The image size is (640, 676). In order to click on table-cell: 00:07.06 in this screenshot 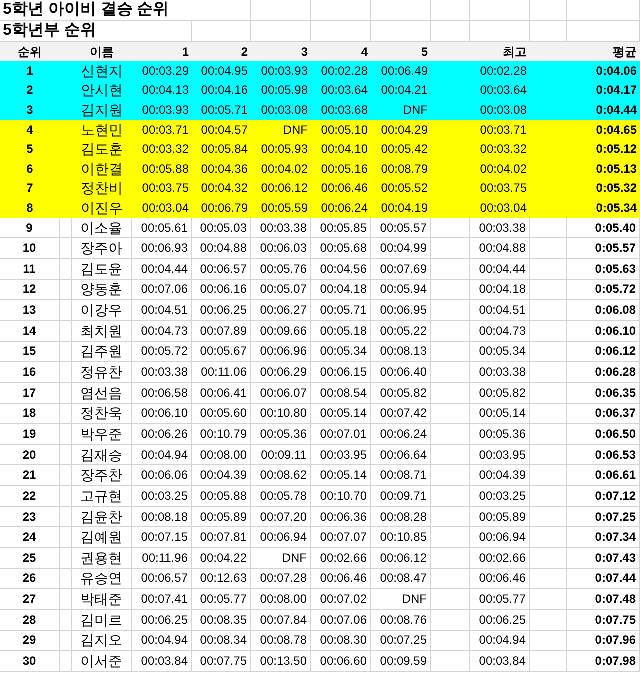, I will do `click(343, 620)`.